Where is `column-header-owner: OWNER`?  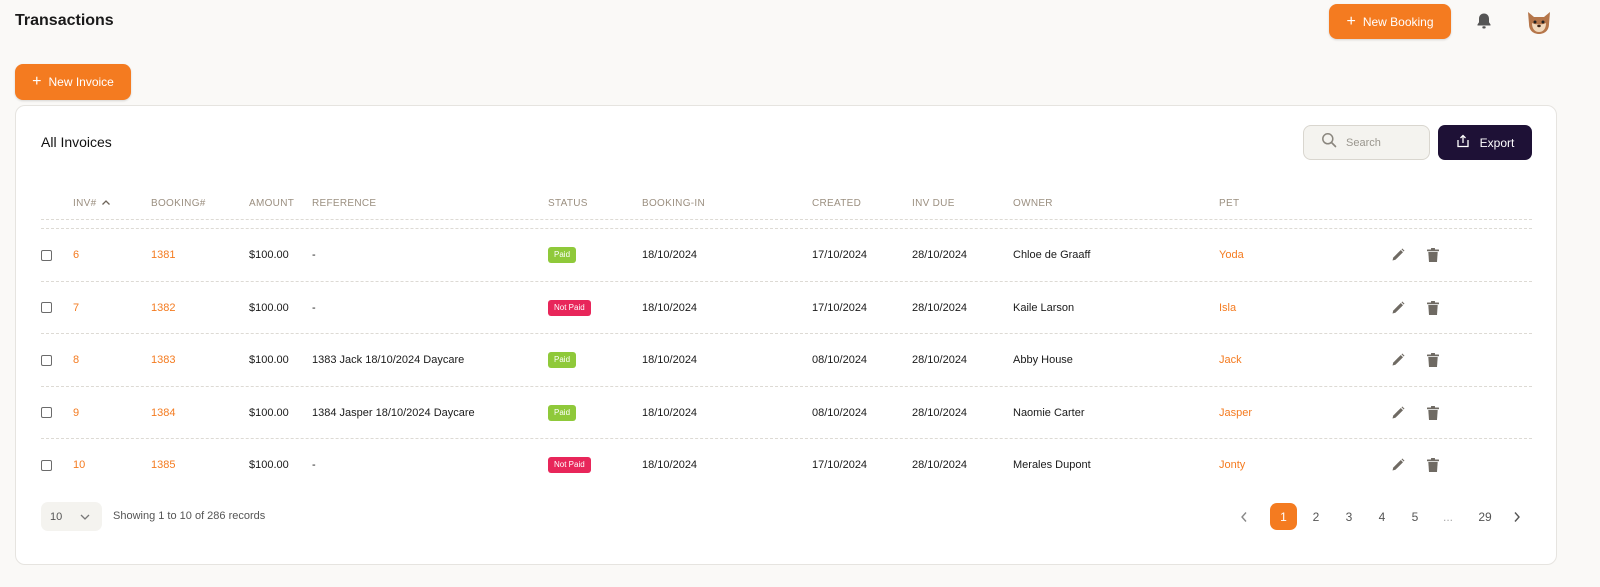
column-header-owner: OWNER is located at coordinates (1033, 203).